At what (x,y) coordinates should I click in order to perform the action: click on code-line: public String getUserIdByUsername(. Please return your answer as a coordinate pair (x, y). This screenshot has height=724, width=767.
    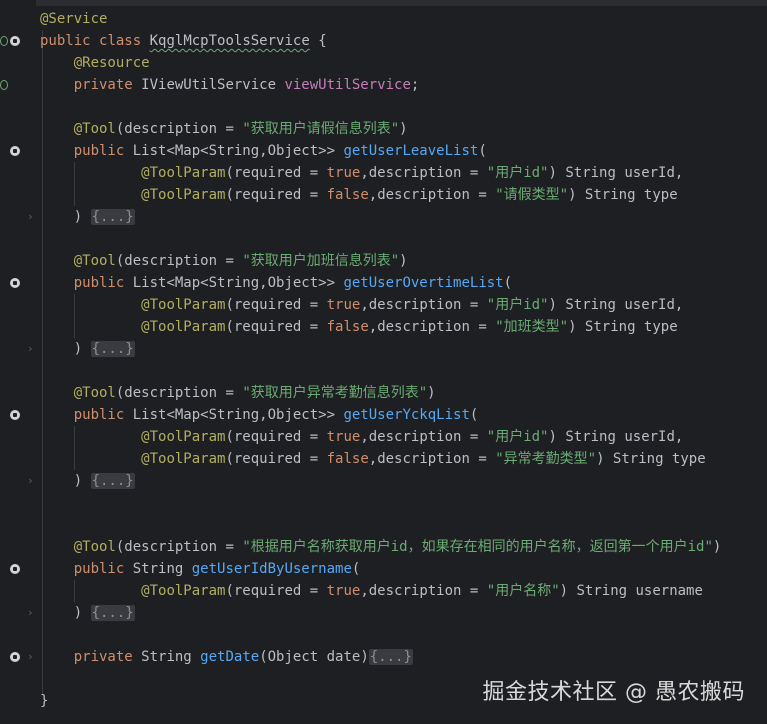
    Looking at the image, I should click on (200, 569).